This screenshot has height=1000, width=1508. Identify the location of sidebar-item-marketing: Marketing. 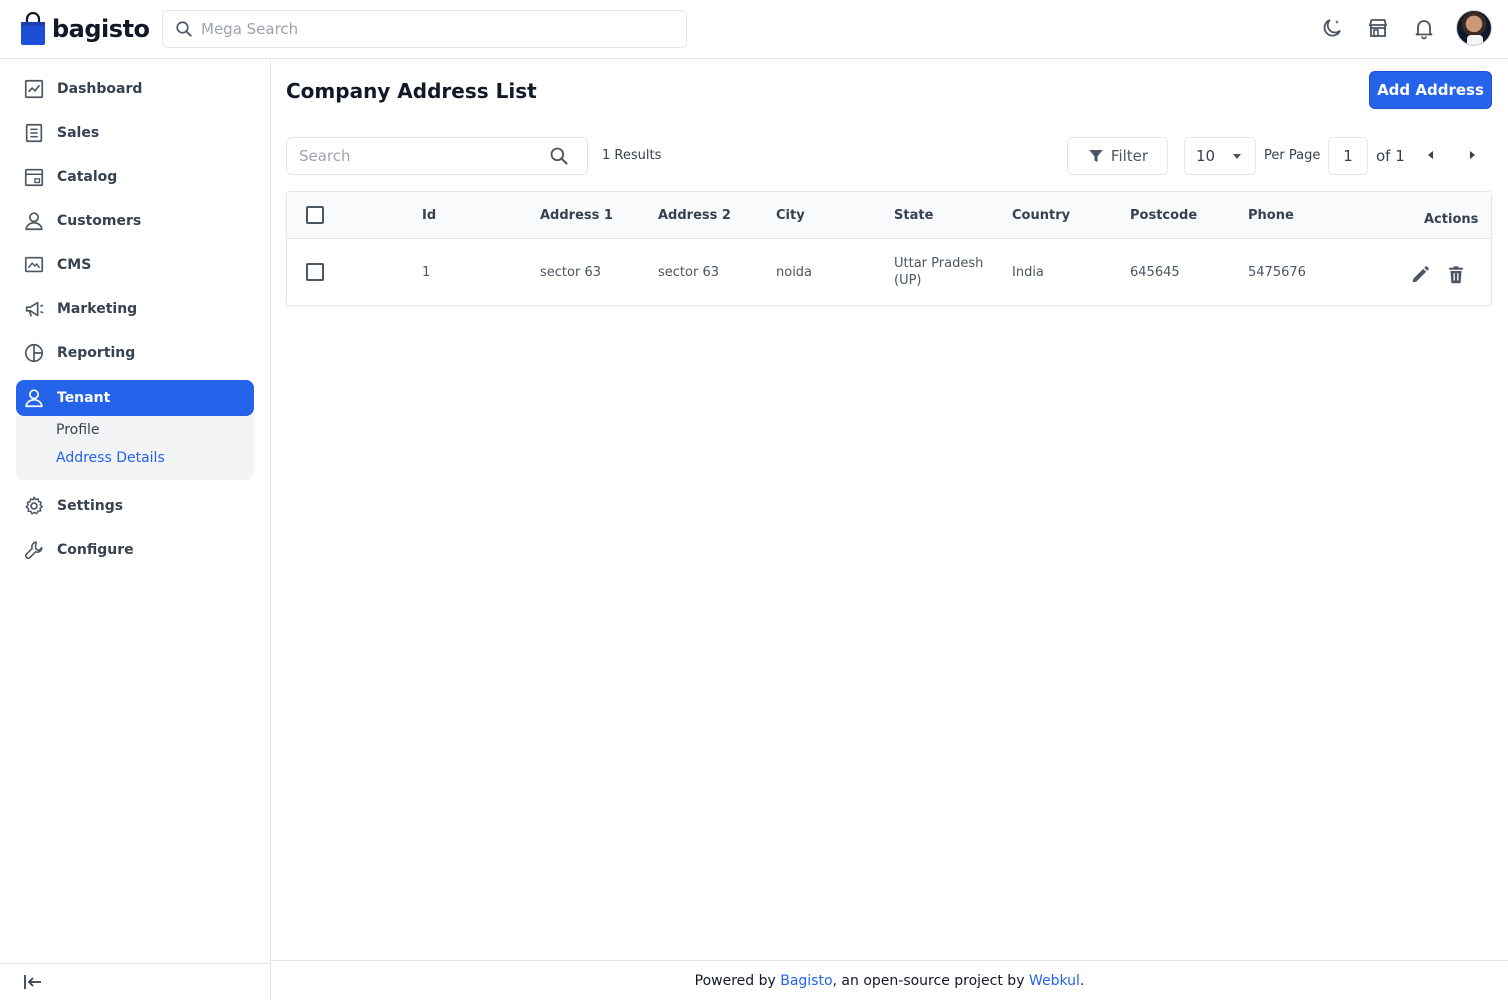
(135, 309).